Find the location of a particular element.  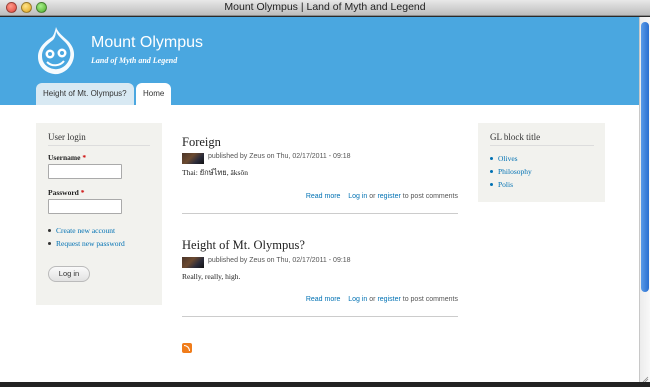

user-login-title: User login is located at coordinates (67, 137).